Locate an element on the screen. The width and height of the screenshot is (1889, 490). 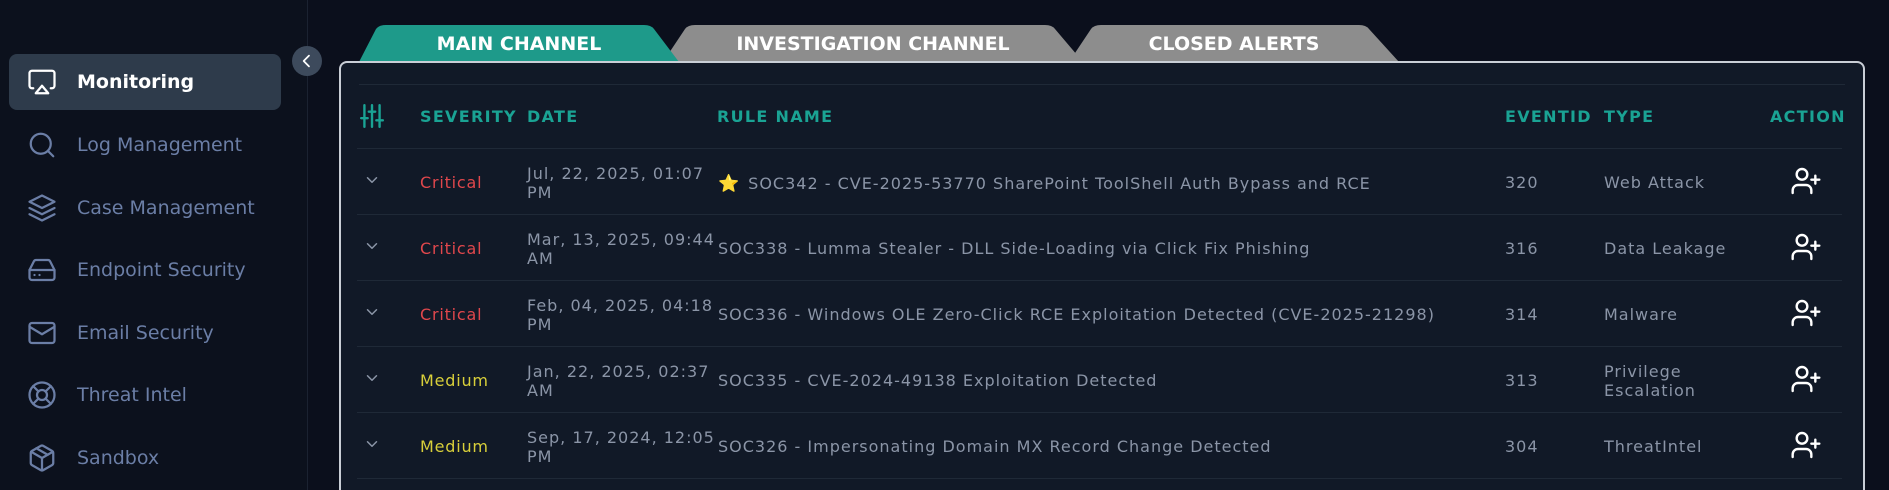
date-cell: Feb, 04, 2025, 04:18 PM is located at coordinates (620, 315).